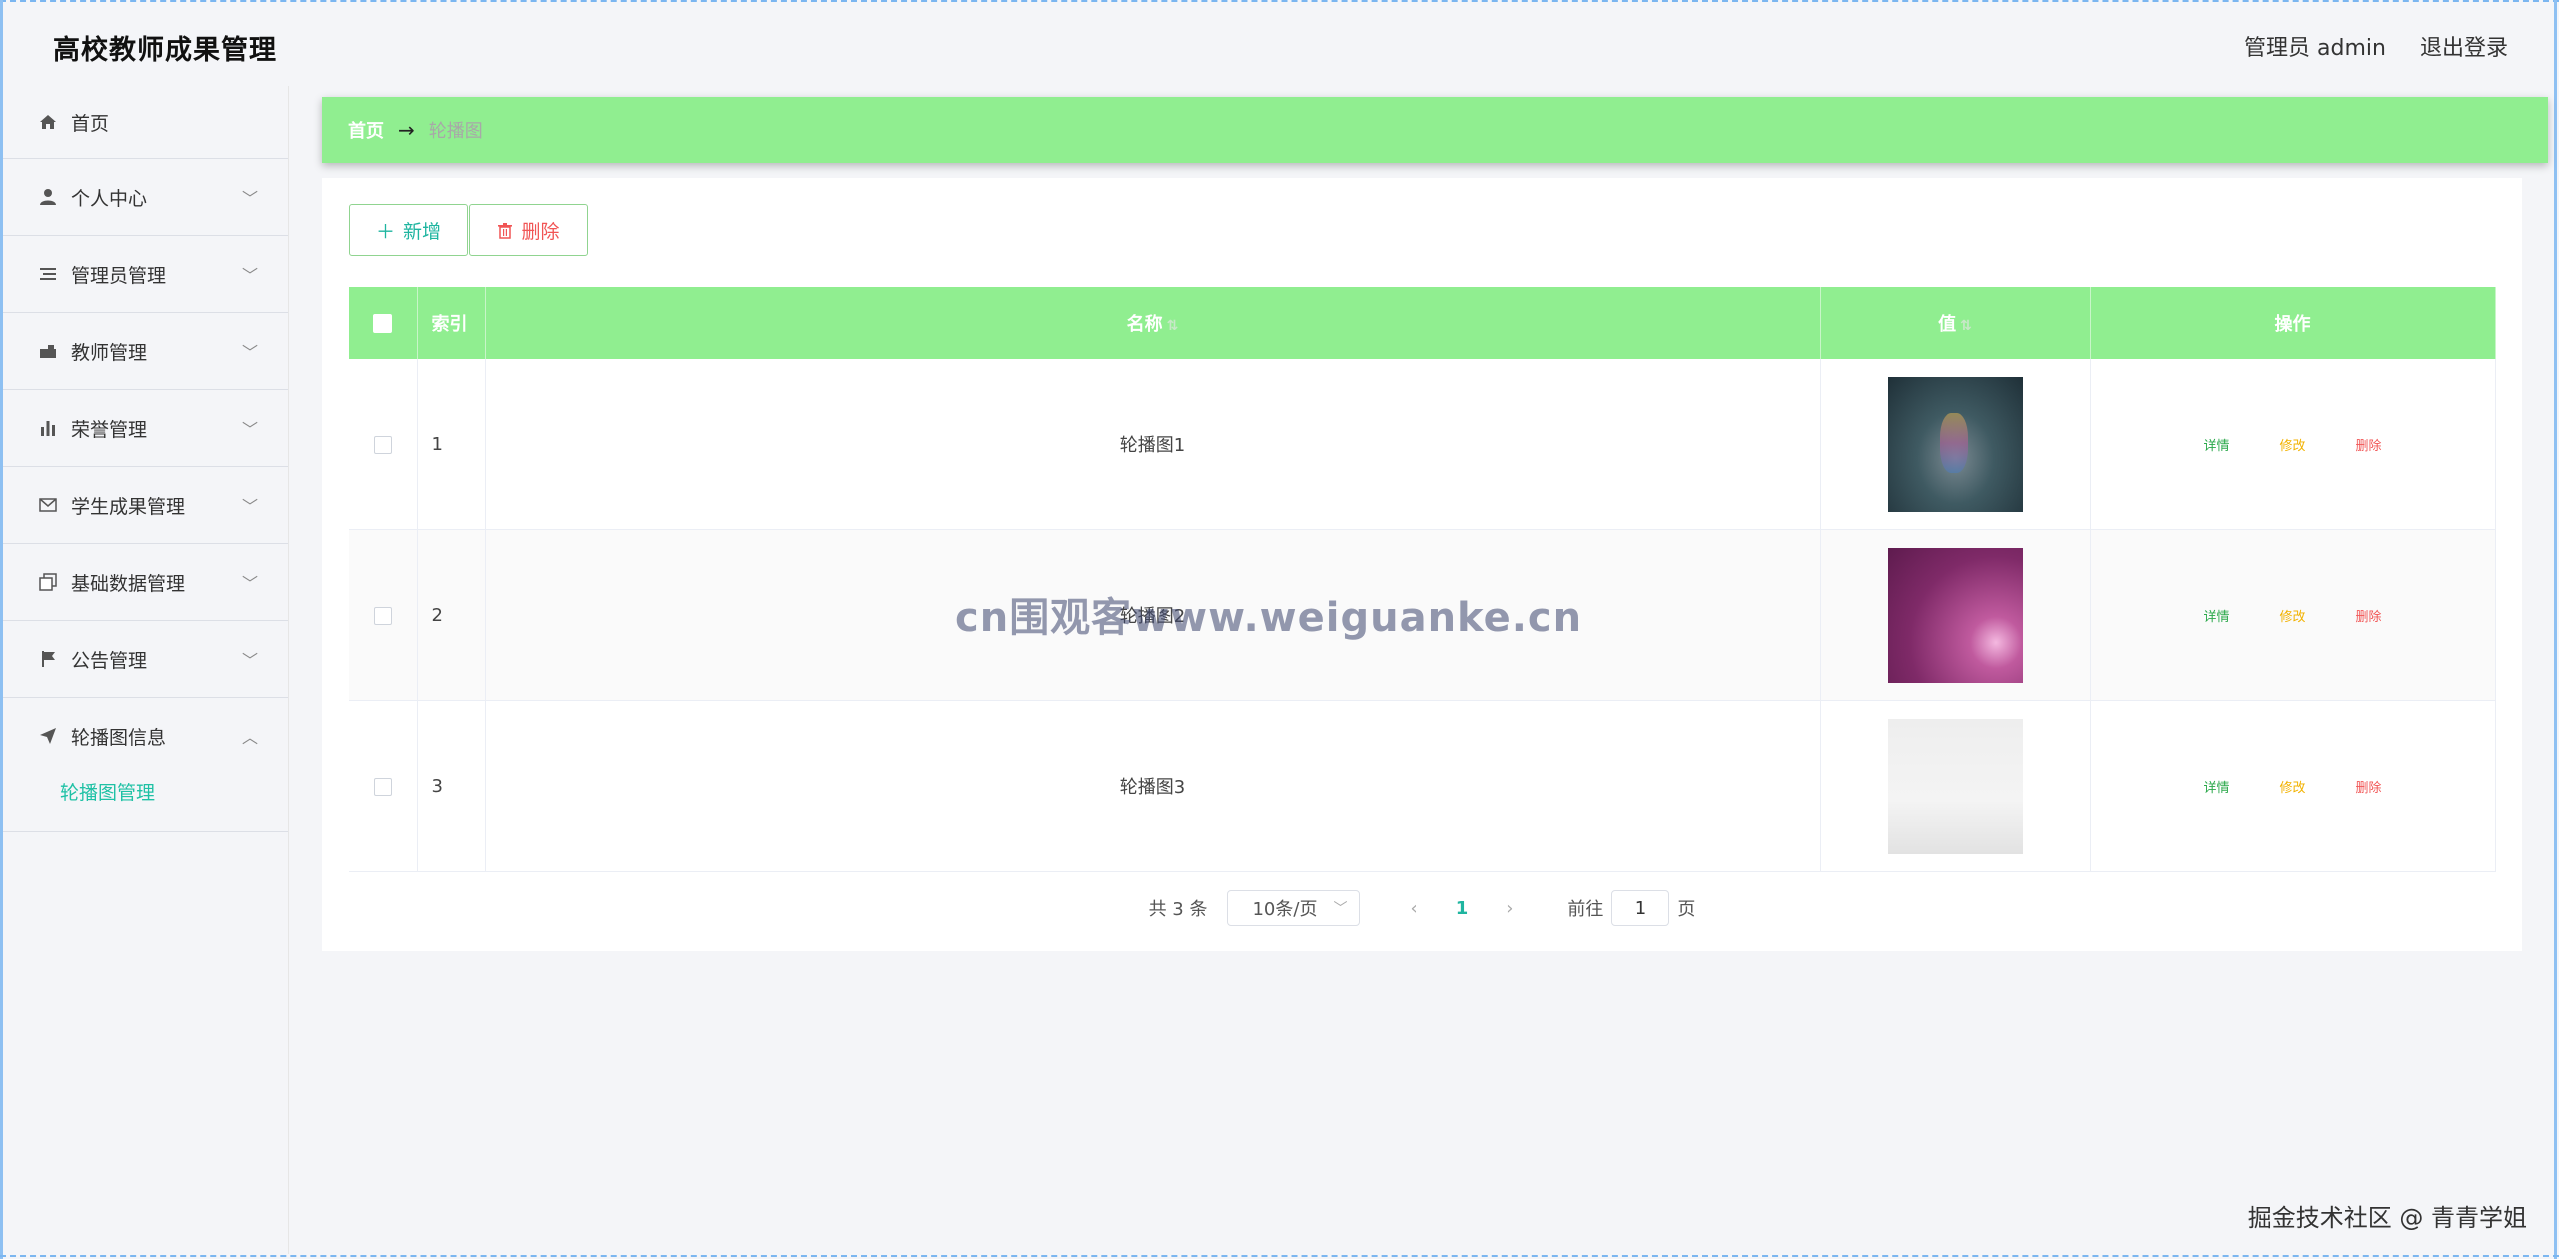 The height and width of the screenshot is (1259, 2559). I want to click on sidebar-item-label: 个人中心, so click(109, 198).